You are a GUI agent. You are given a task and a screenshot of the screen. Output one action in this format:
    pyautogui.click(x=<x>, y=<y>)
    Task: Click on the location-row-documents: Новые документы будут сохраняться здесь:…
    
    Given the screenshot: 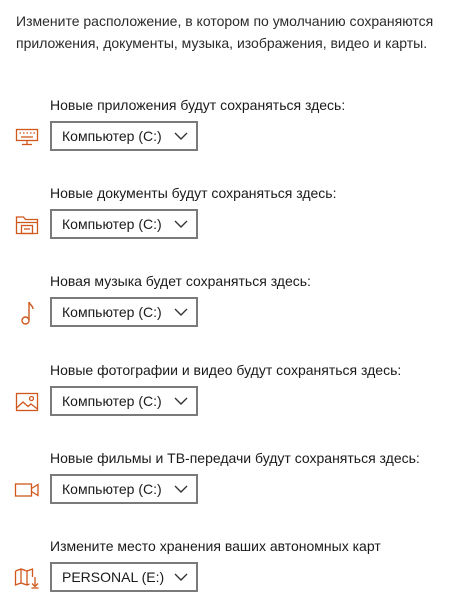 What is the action you would take?
    pyautogui.click(x=226, y=216)
    